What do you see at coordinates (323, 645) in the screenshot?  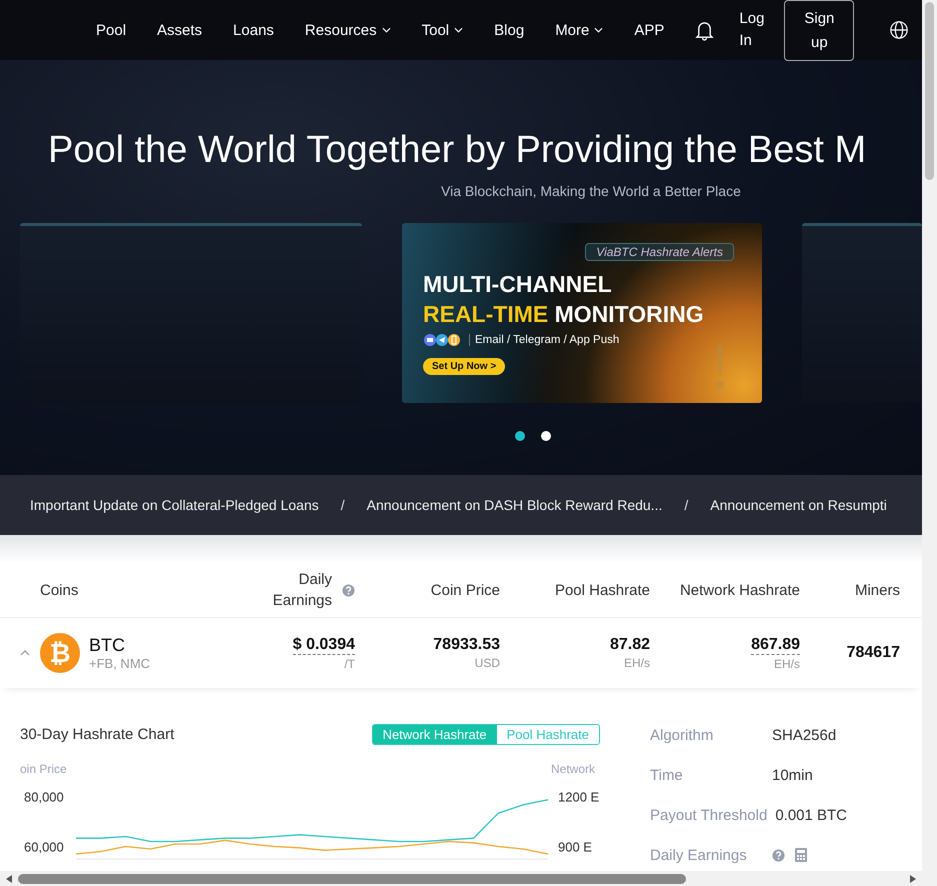 I see `table-cell: $ 0.0394` at bounding box center [323, 645].